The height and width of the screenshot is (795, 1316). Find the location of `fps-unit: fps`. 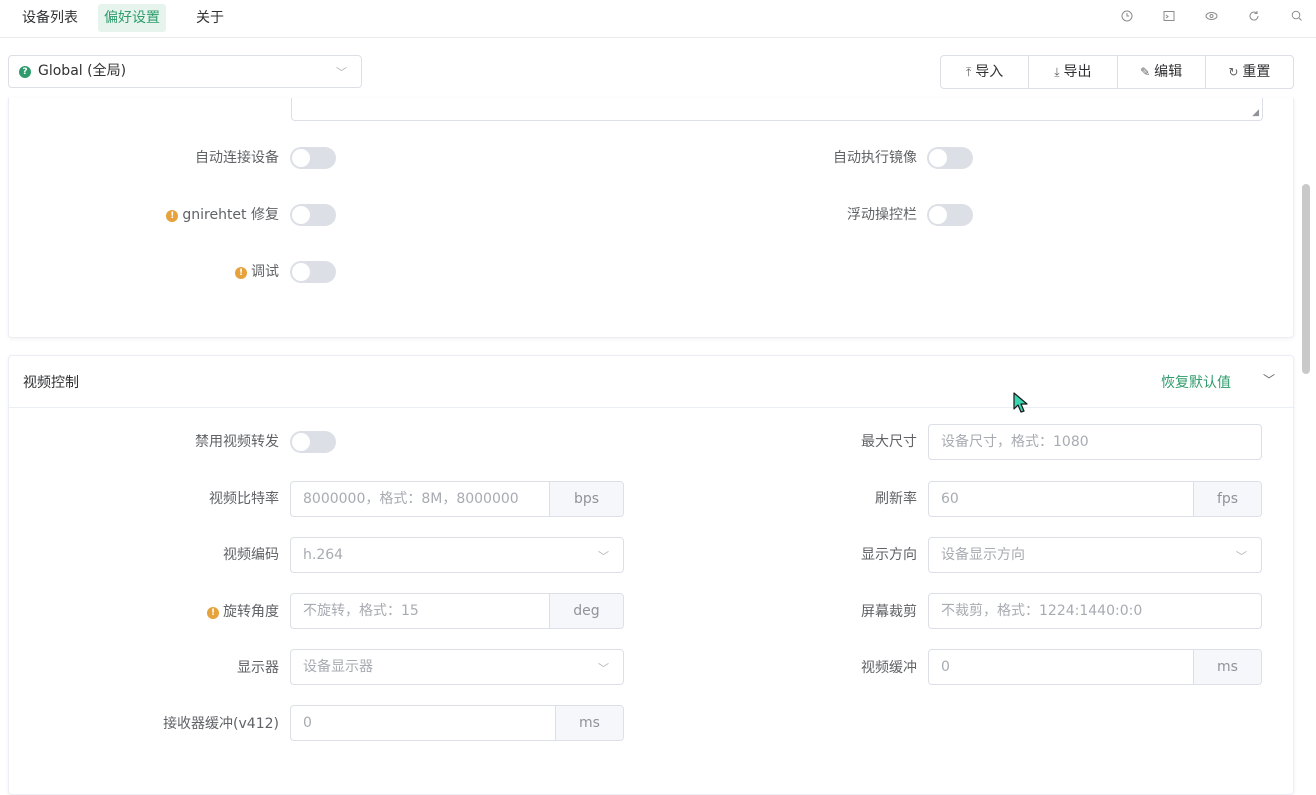

fps-unit: fps is located at coordinates (1227, 499).